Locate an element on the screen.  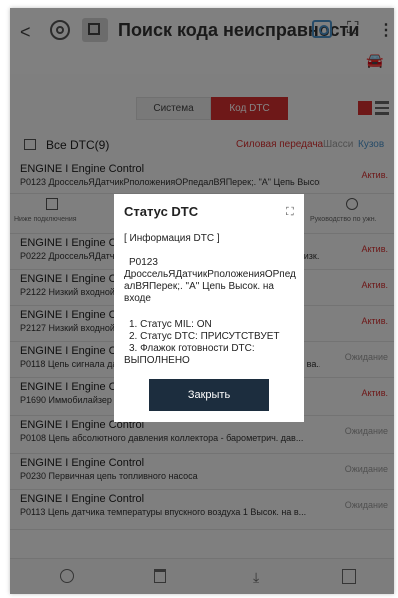
dialog-title: Статус DTC is located at coordinates (161, 211).